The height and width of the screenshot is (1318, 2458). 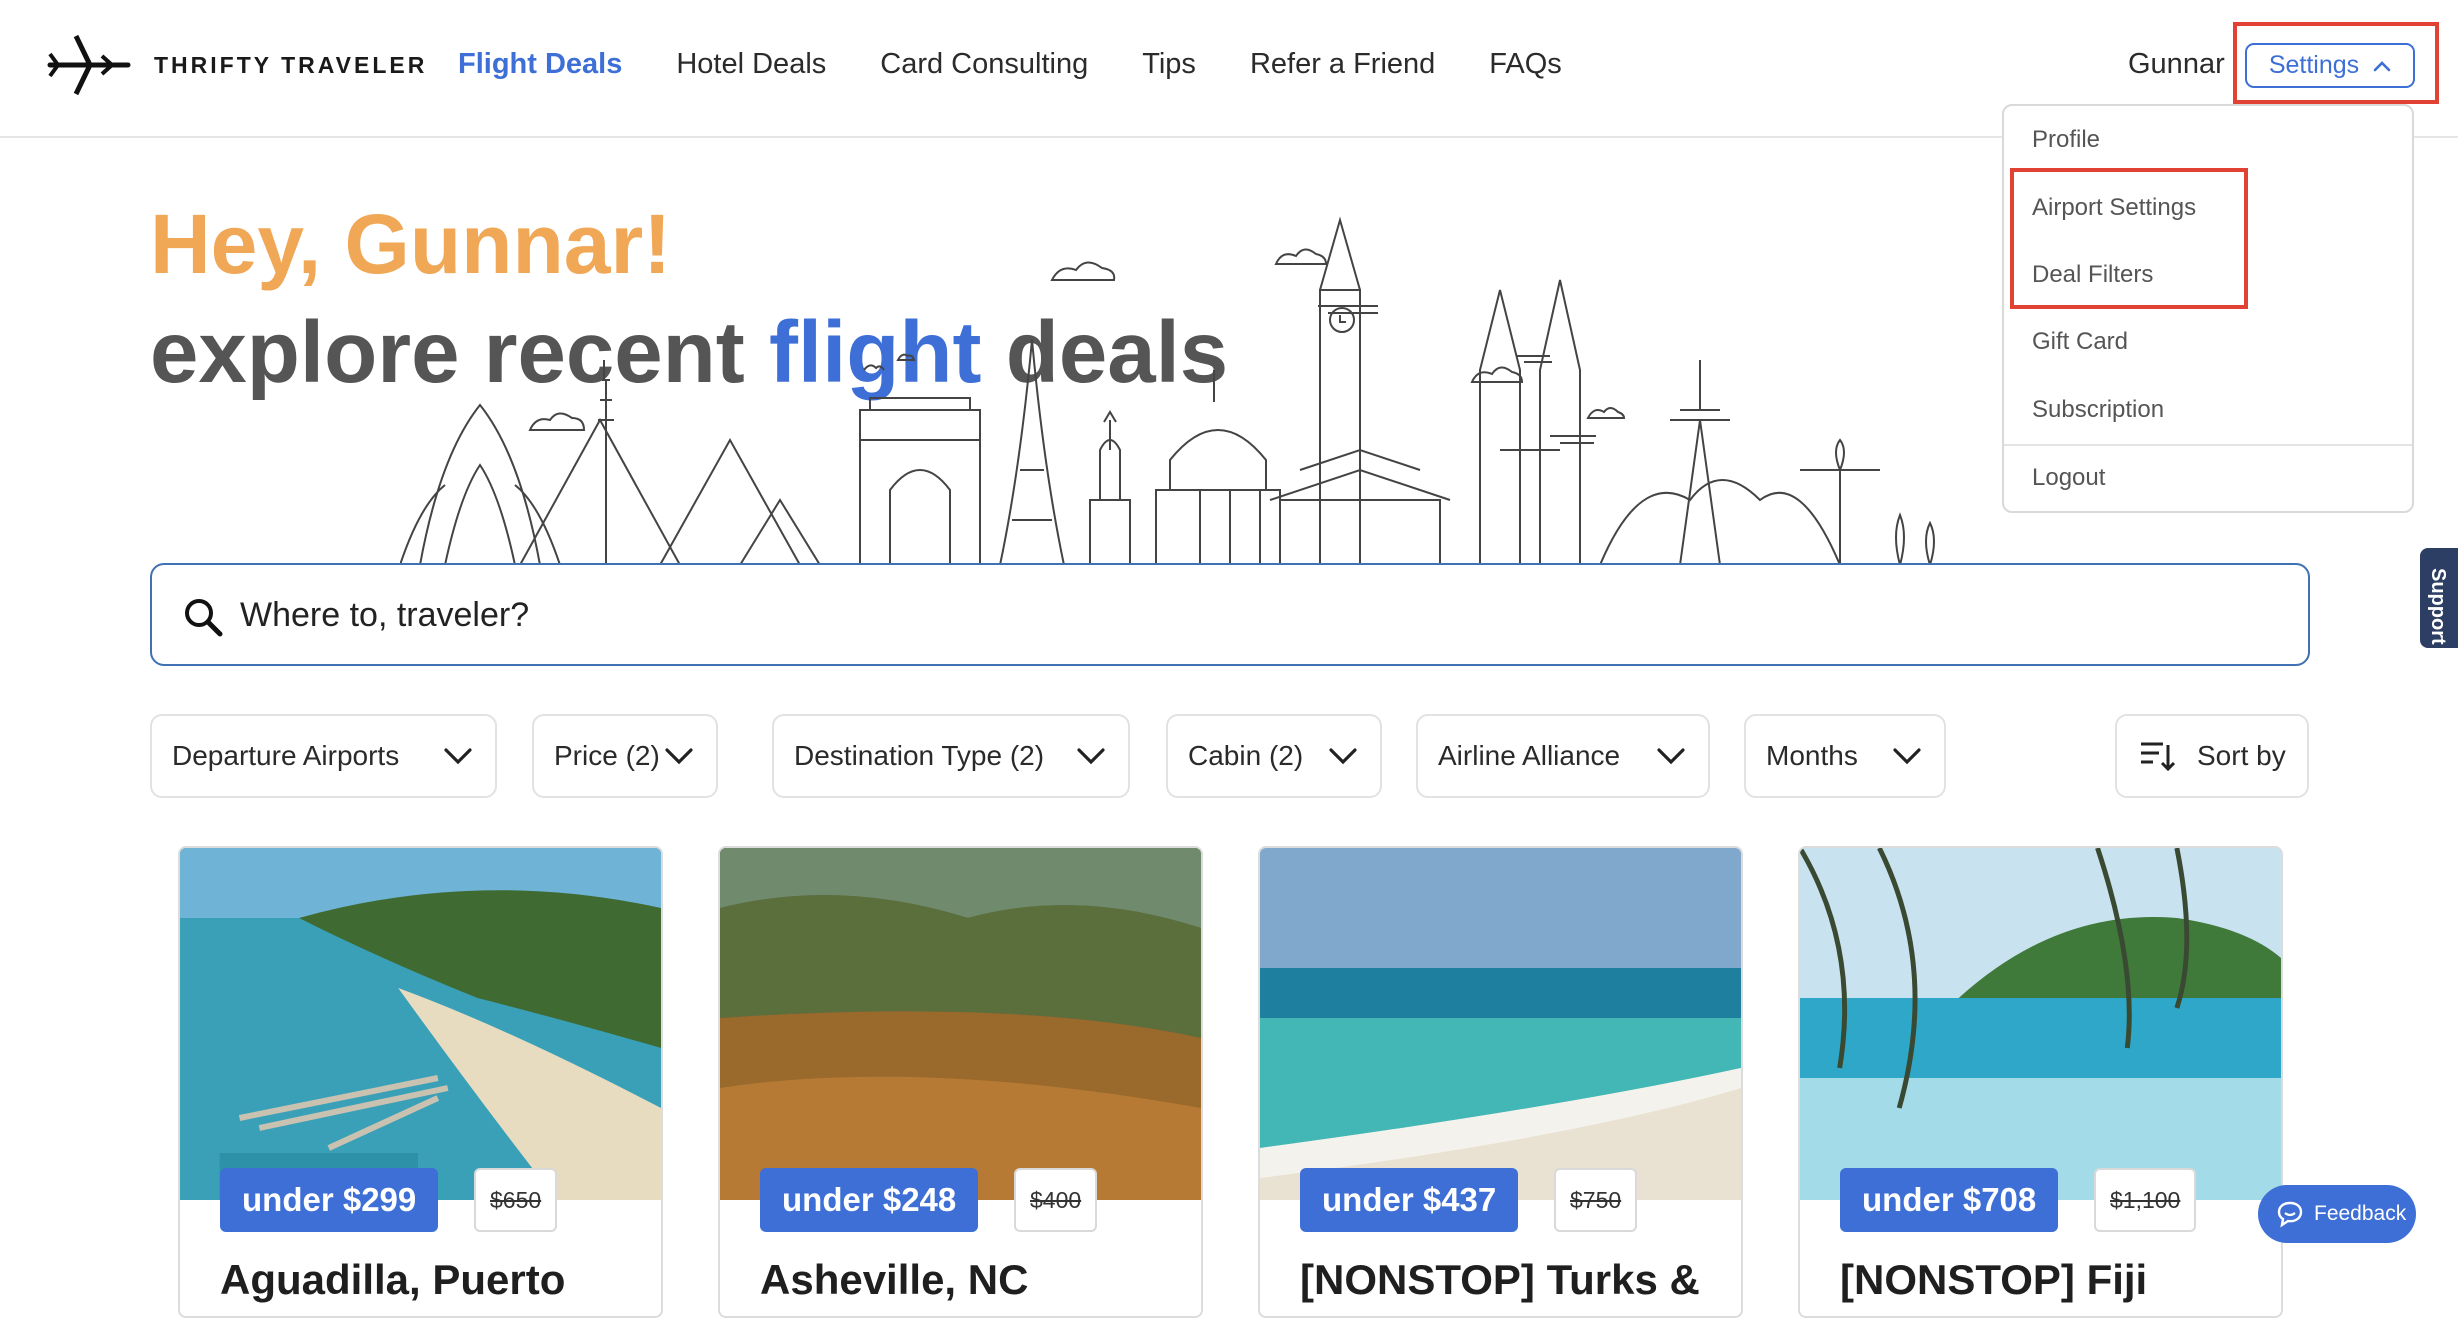 I want to click on menu-item-profile: Profile, so click(x=2066, y=140).